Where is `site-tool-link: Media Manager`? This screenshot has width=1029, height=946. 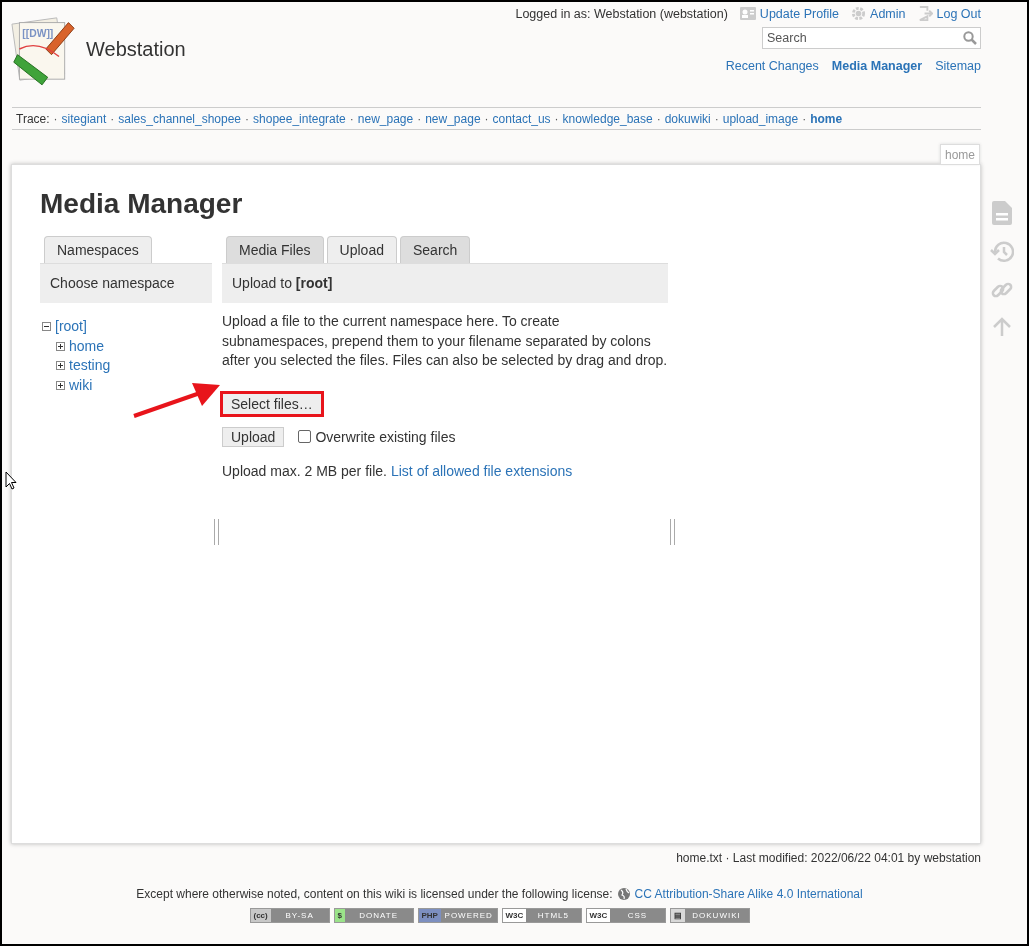 site-tool-link: Media Manager is located at coordinates (877, 66).